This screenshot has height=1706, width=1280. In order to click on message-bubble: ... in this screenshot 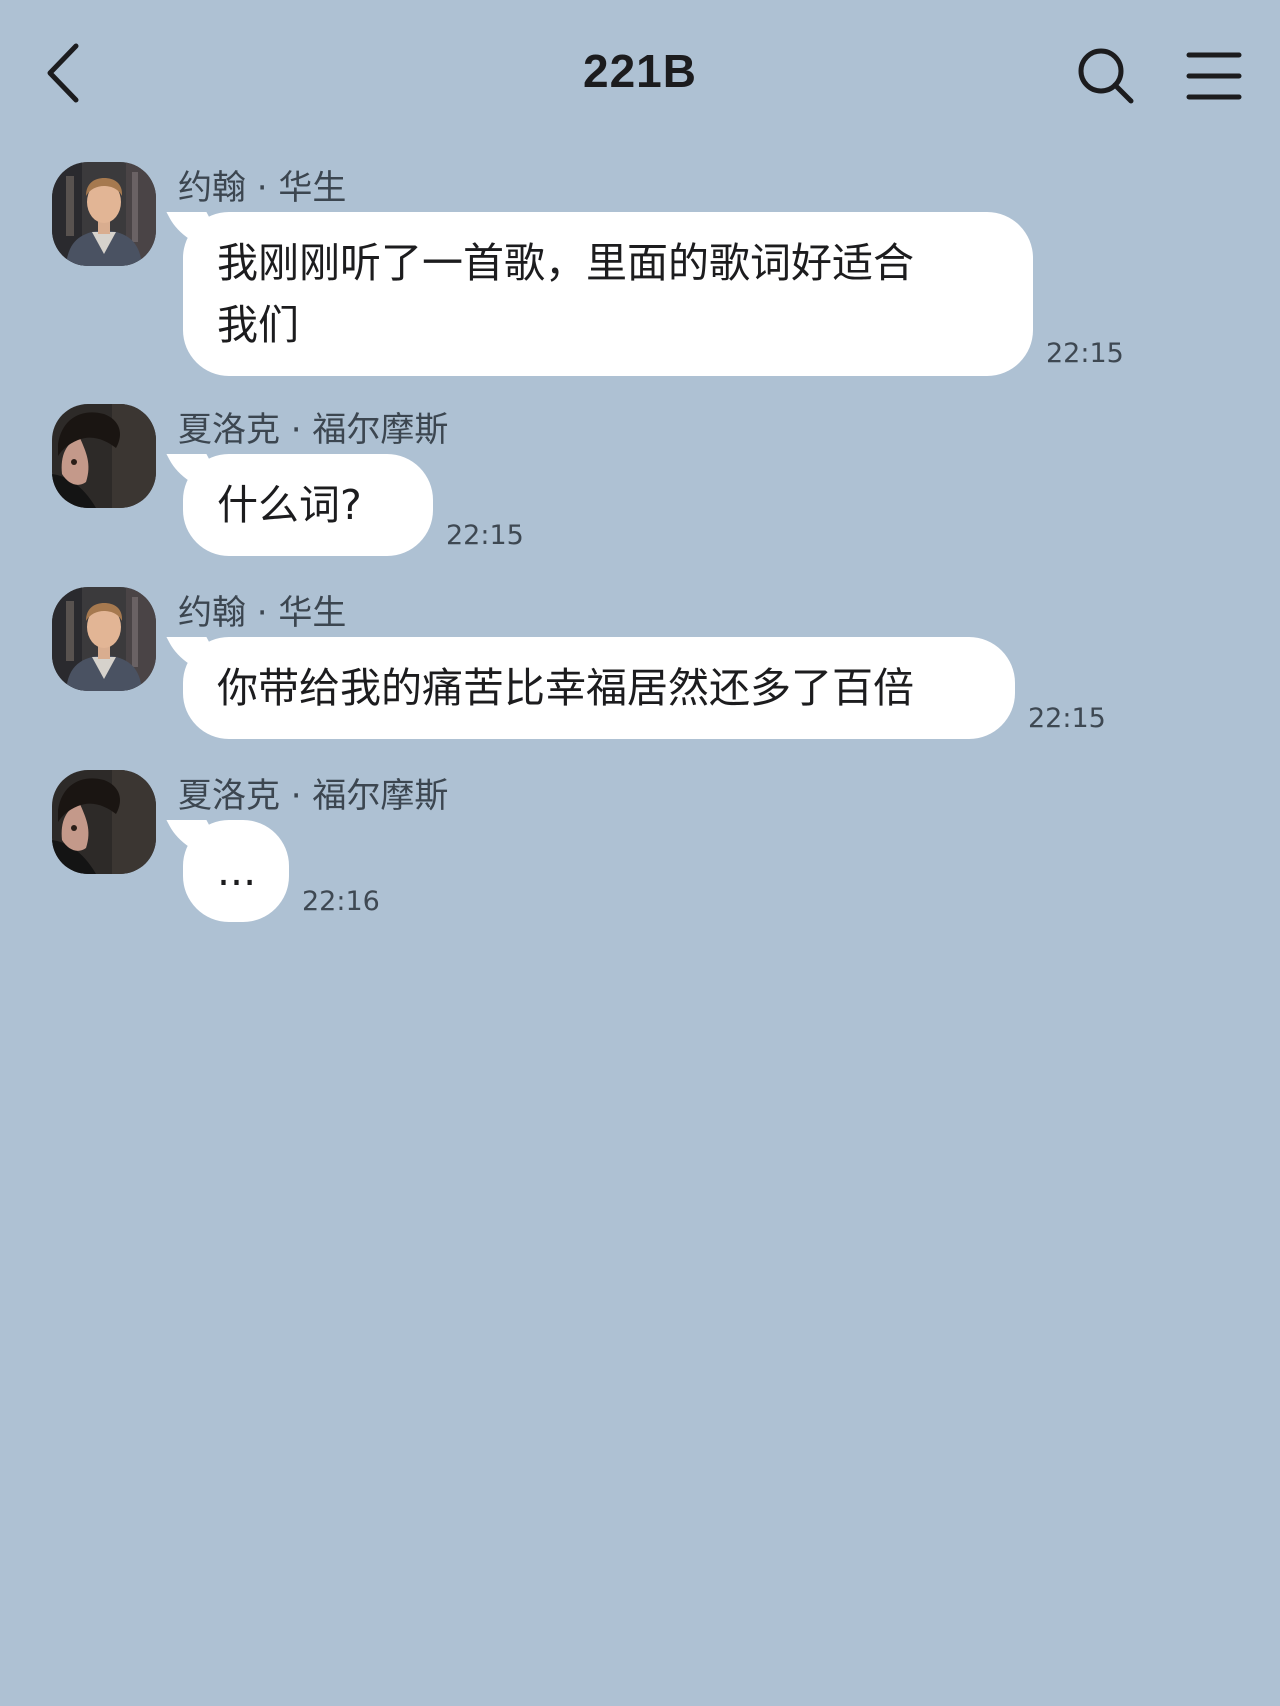, I will do `click(236, 871)`.